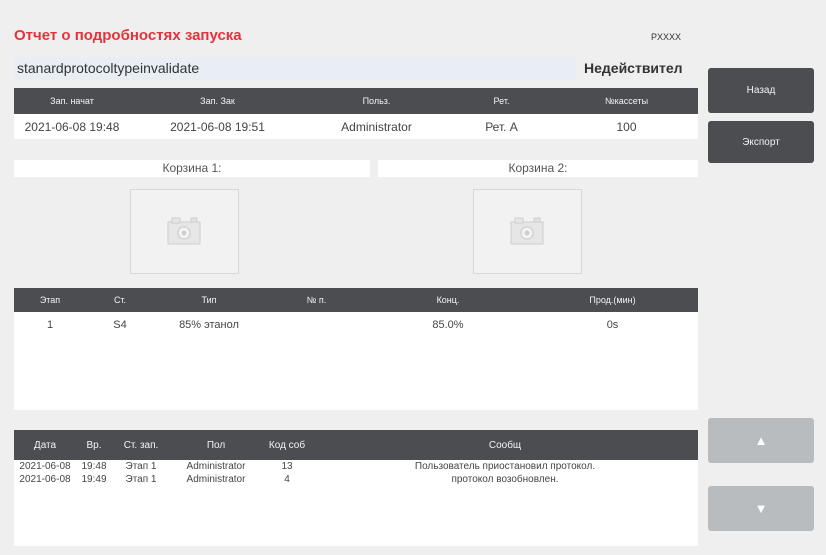  What do you see at coordinates (287, 445) in the screenshot?
I see `column-header: Код соб` at bounding box center [287, 445].